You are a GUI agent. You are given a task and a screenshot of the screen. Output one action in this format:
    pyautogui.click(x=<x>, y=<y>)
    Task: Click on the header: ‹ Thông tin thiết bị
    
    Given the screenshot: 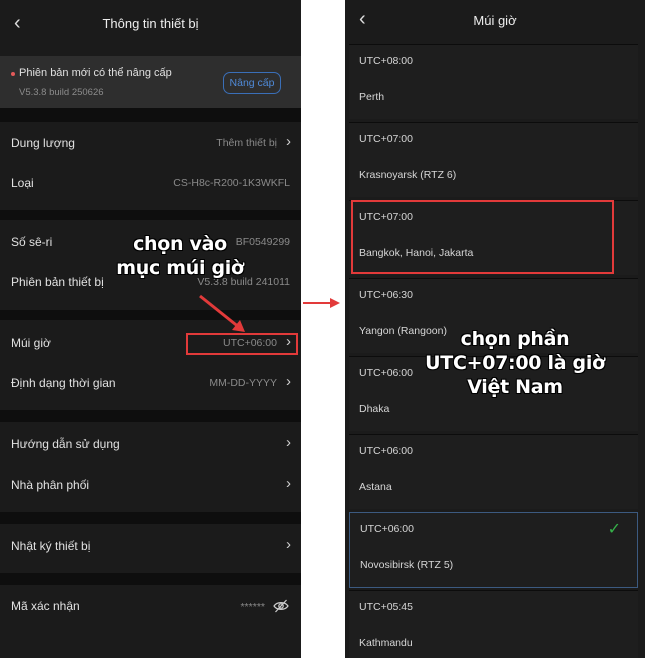 What is the action you would take?
    pyautogui.click(x=150, y=24)
    